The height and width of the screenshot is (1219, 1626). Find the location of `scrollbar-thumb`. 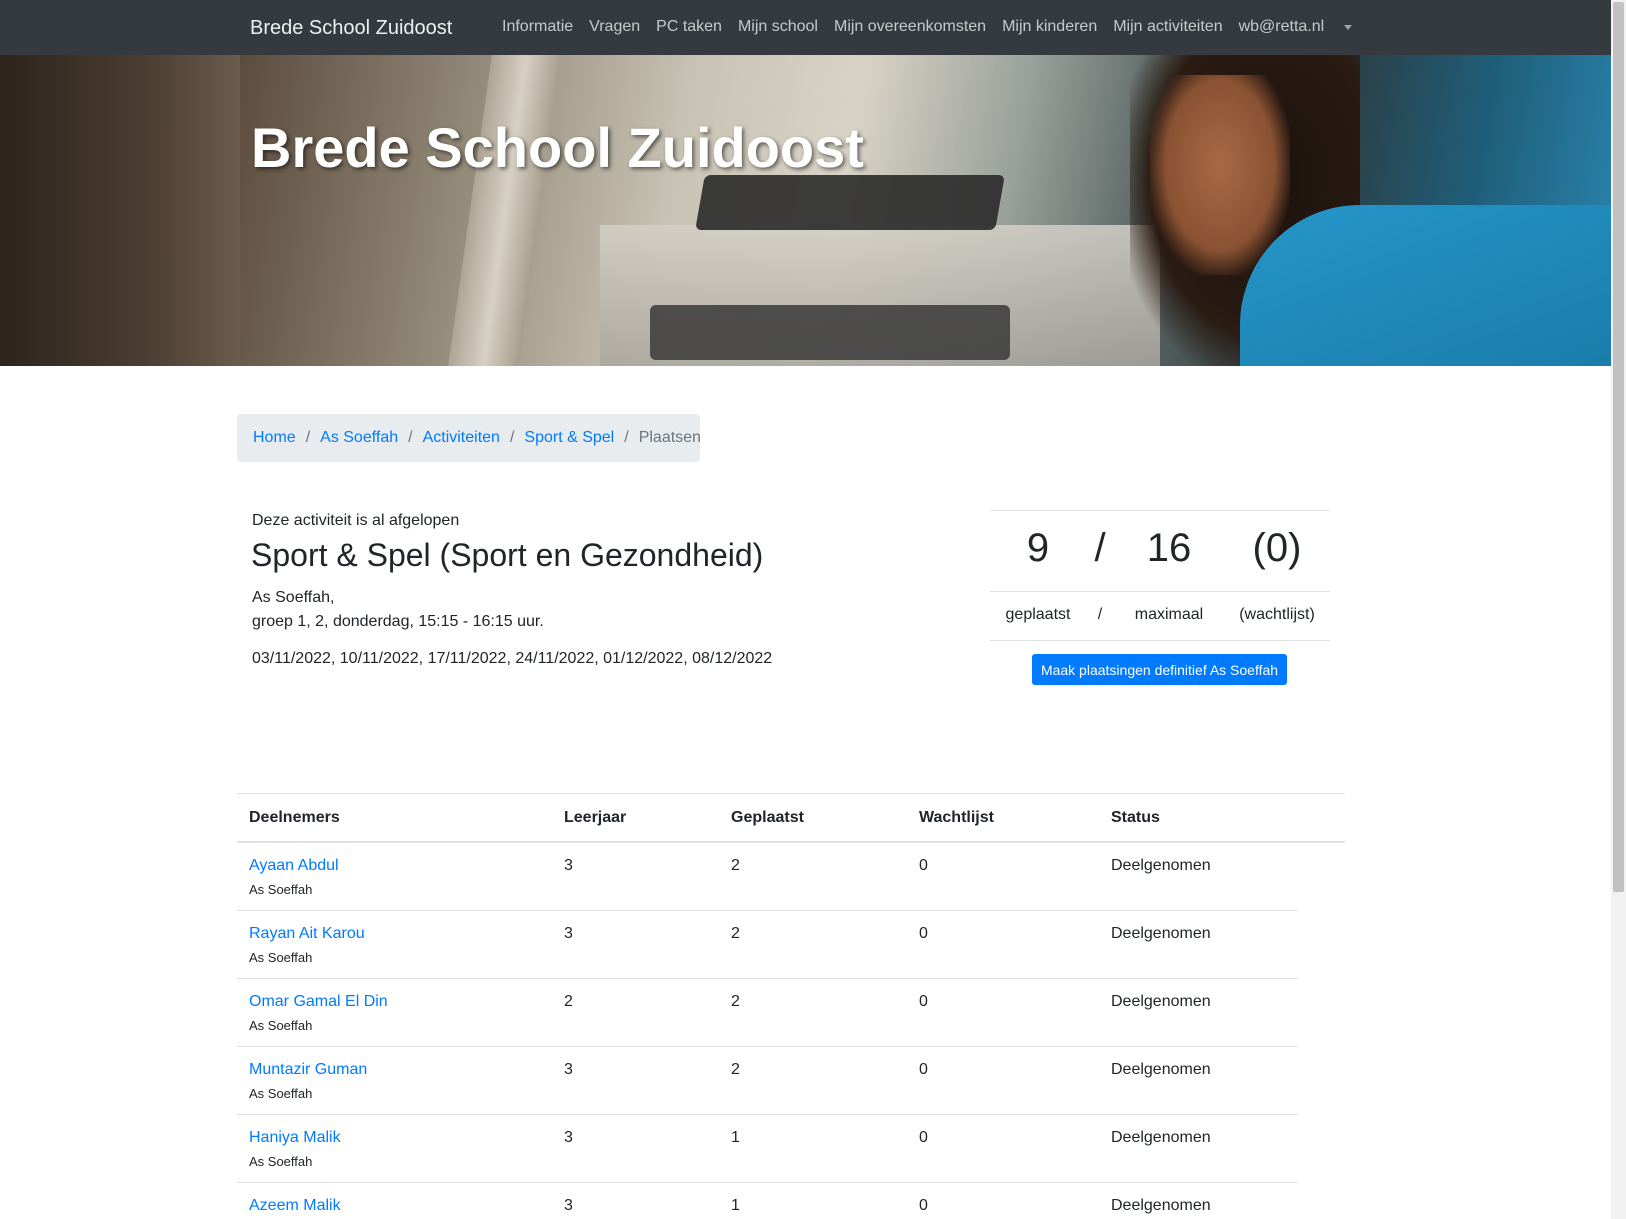

scrollbar-thumb is located at coordinates (1618, 447).